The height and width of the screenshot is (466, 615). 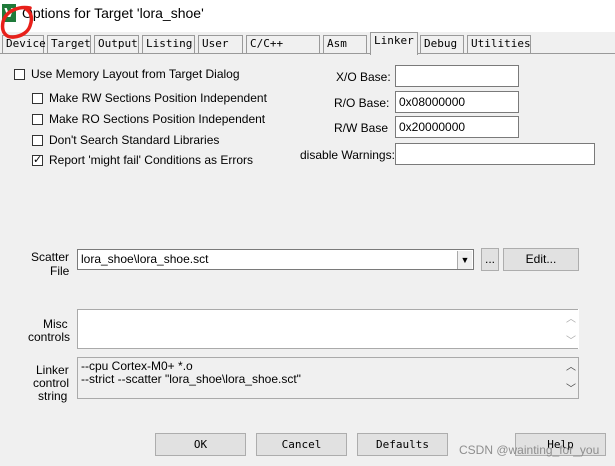 I want to click on rw-base-input: 0x20000000, so click(x=457, y=127).